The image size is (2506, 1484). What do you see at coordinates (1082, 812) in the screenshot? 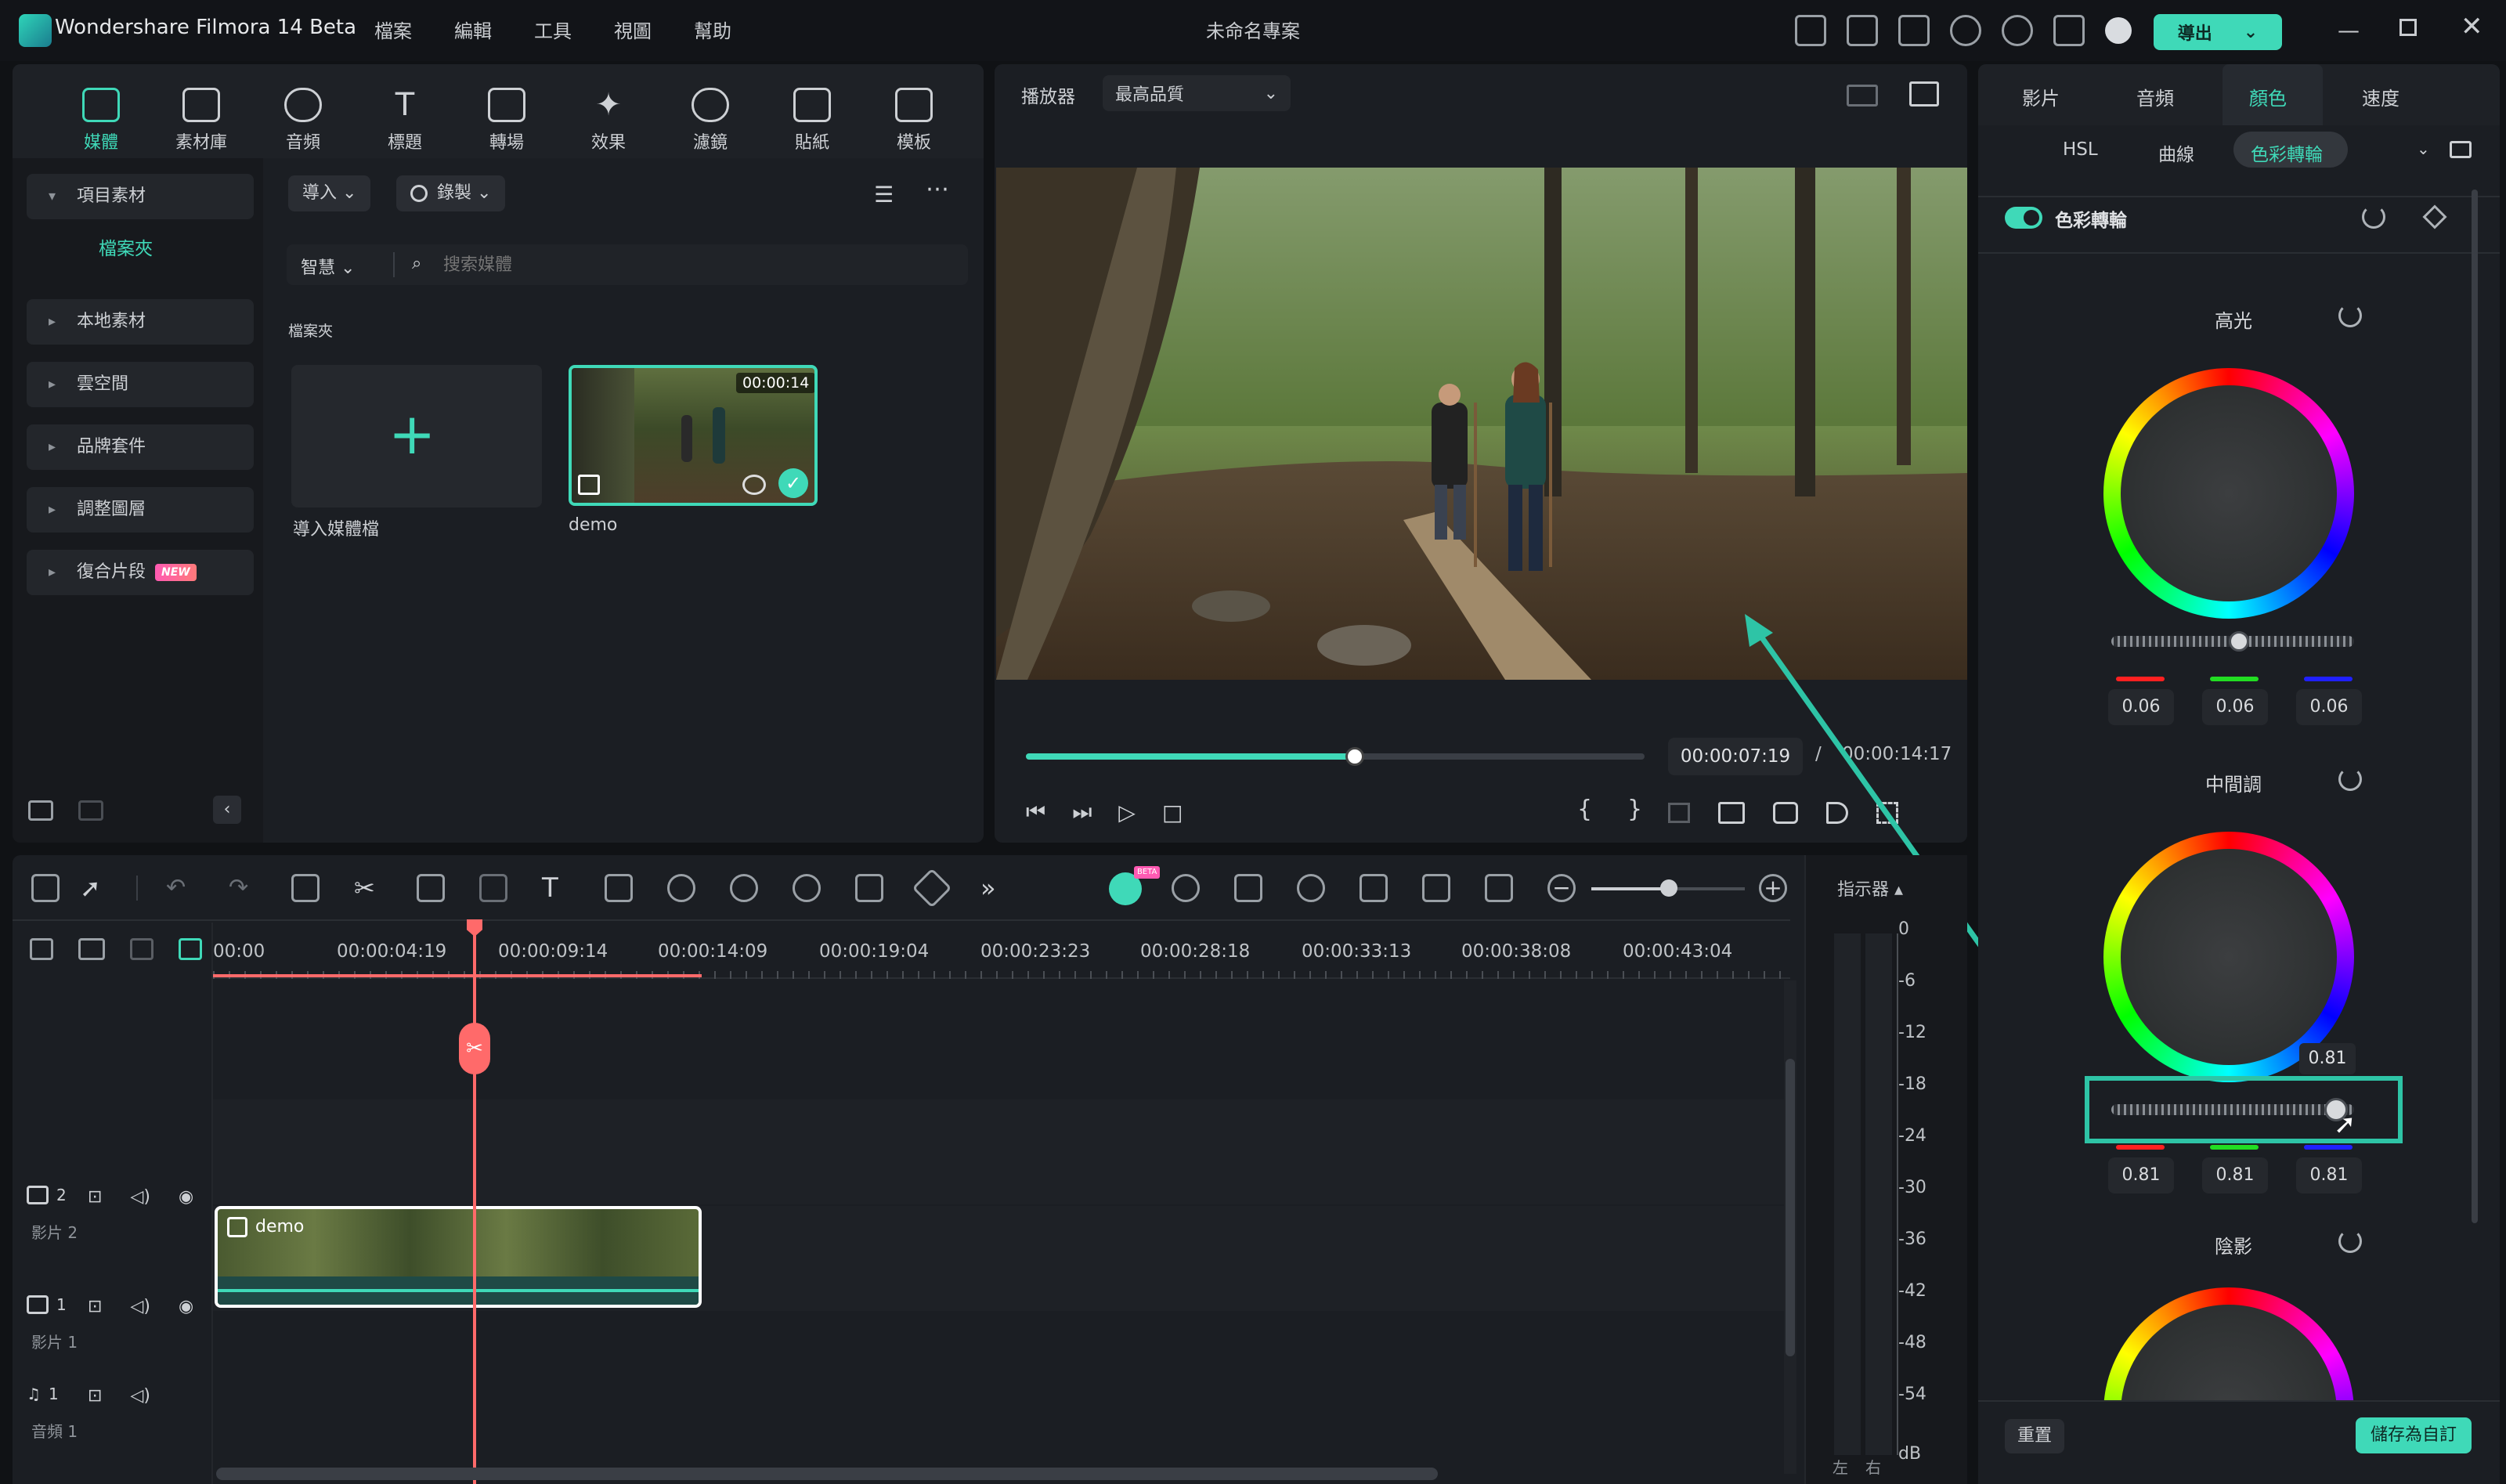
I see `next-frame-icon: ⏭` at bounding box center [1082, 812].